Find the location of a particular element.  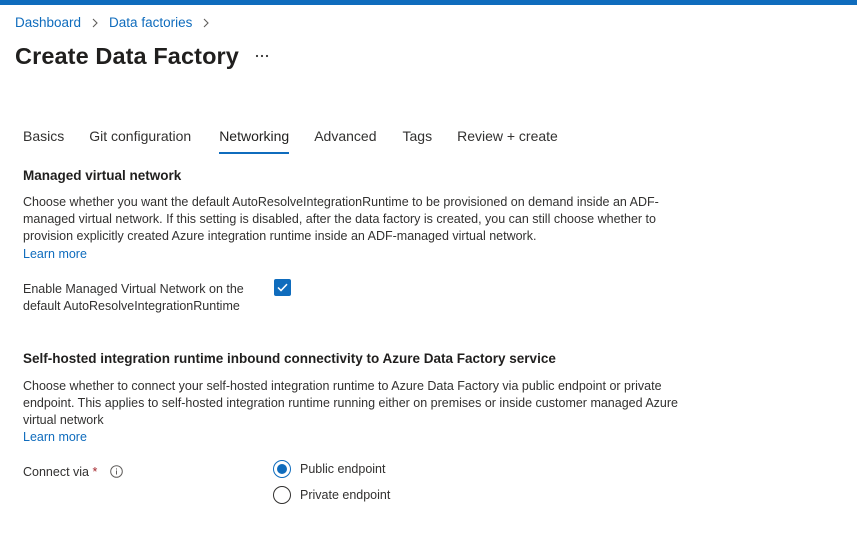

tab-basics: Basics is located at coordinates (43, 141).